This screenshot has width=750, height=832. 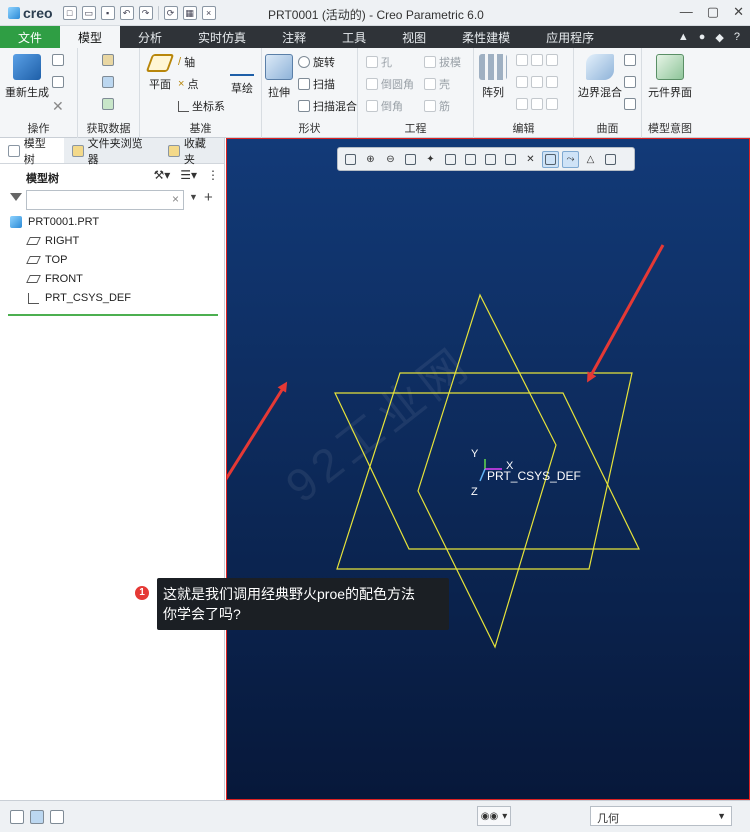 I want to click on display-style-button, so click(x=450, y=159).